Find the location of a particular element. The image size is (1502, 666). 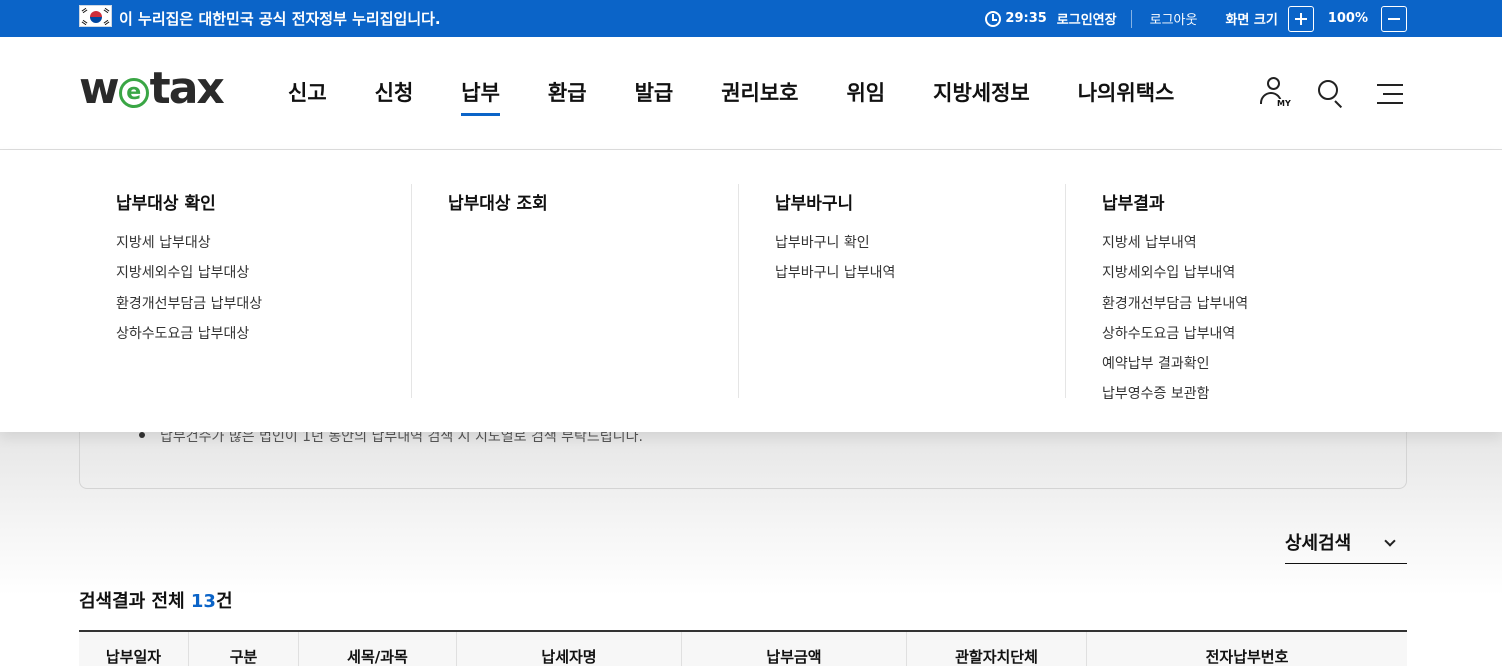

clock-icon is located at coordinates (993, 18).